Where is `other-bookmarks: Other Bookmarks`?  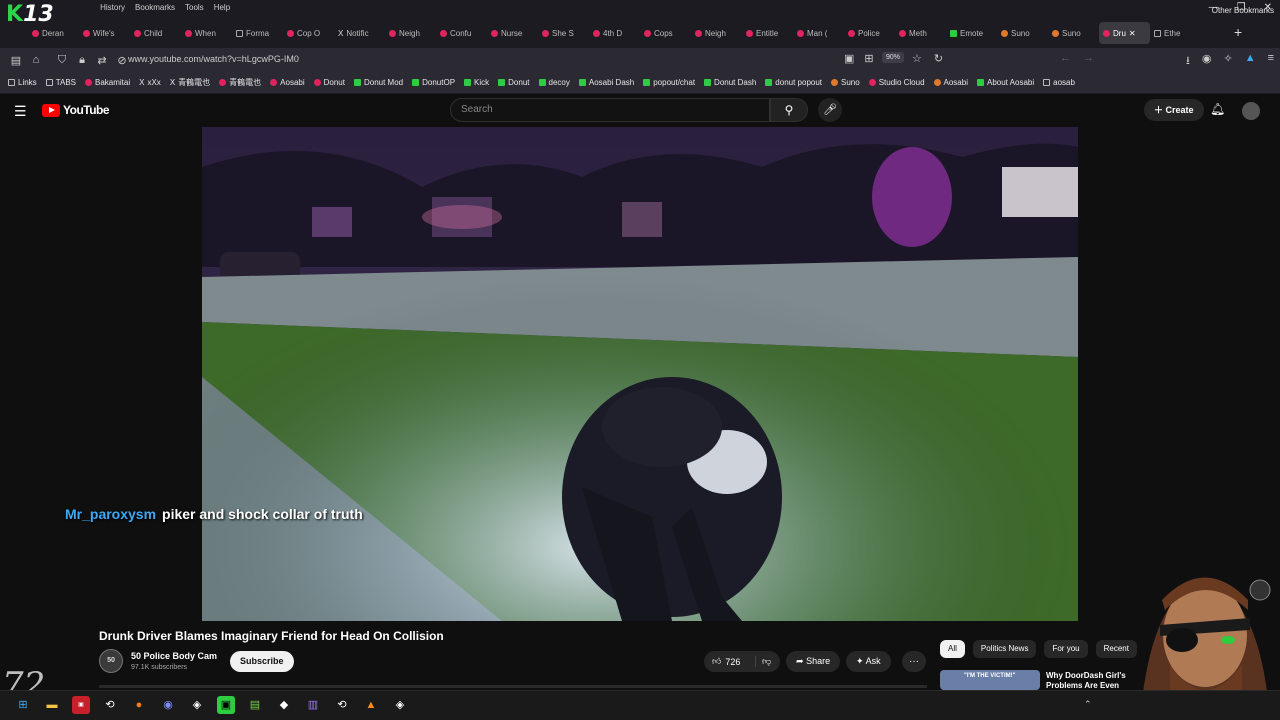
other-bookmarks: Other Bookmarks is located at coordinates (1243, 10).